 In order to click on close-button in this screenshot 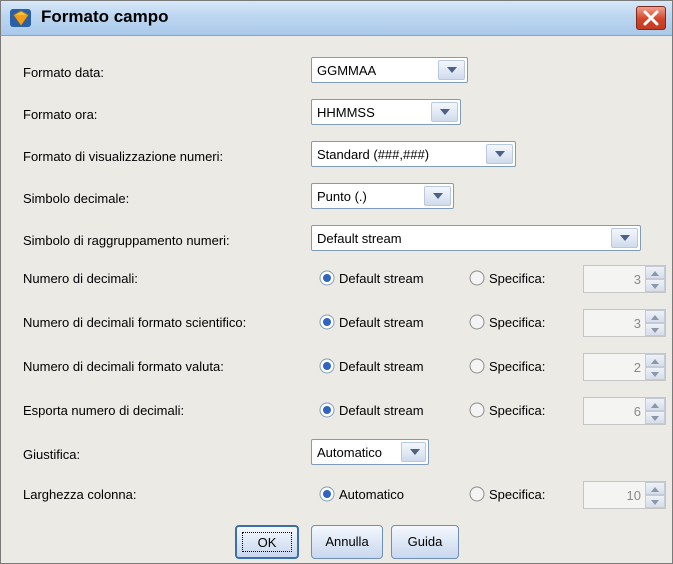, I will do `click(651, 18)`.